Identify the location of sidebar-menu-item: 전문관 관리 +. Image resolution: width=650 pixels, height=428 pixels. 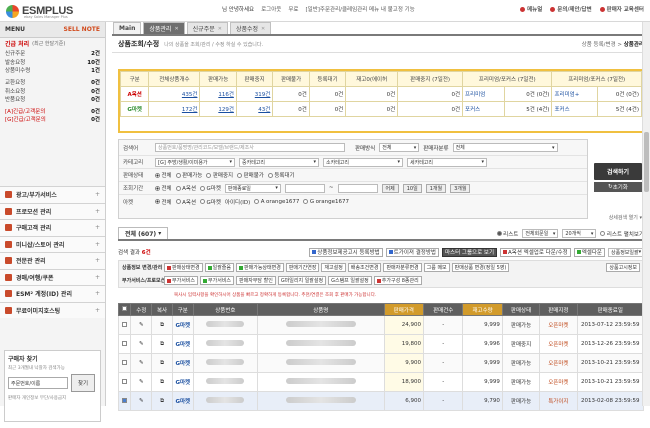
(52, 260).